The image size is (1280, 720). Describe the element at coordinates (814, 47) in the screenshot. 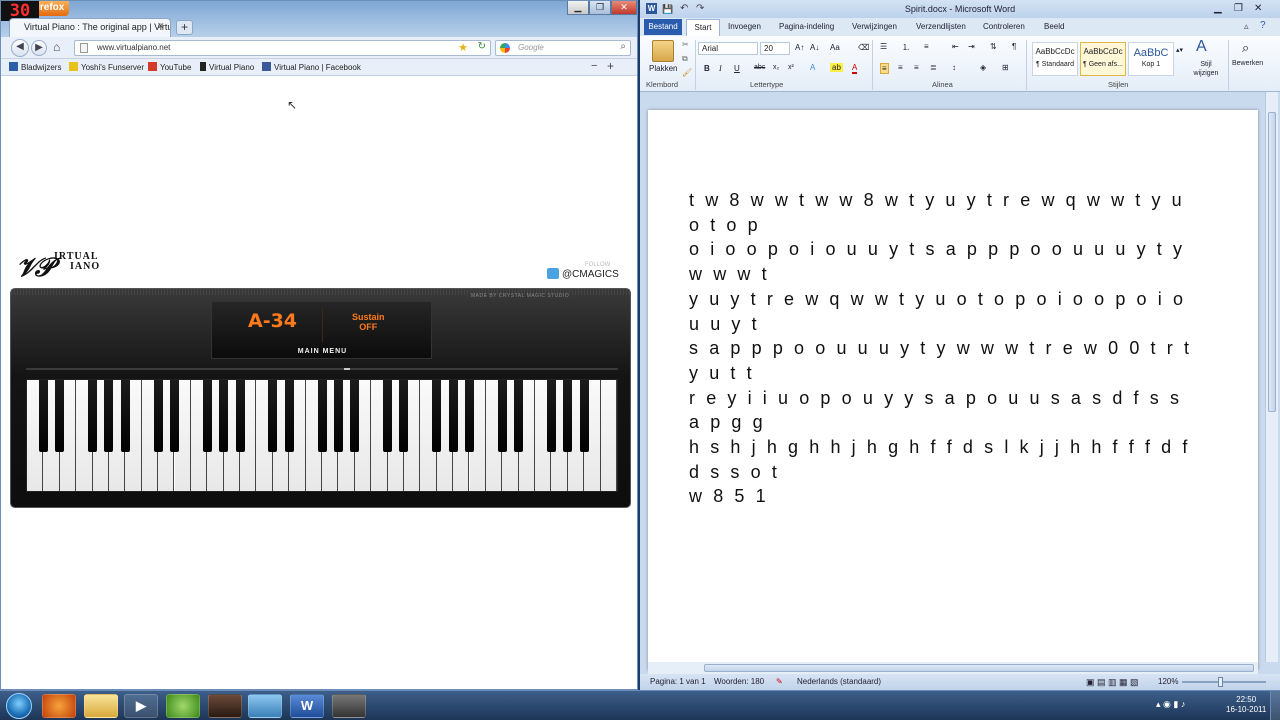

I see `shrink-font-icon: A↓` at that location.